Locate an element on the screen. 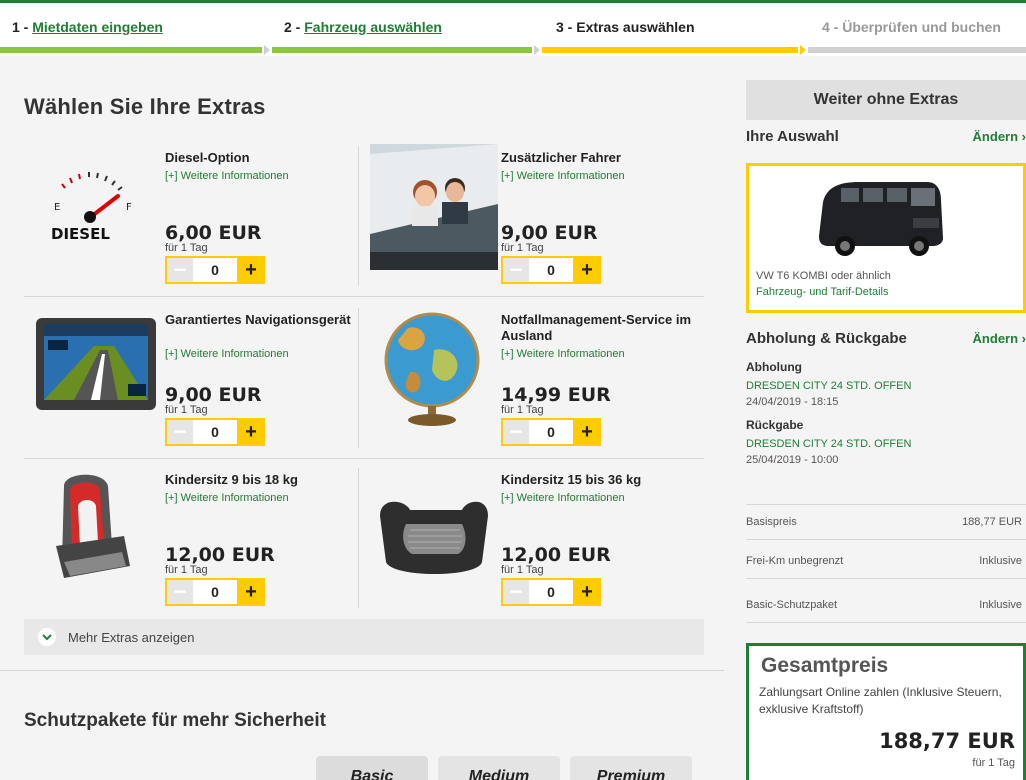 This screenshot has height=780, width=1026. extra-price: 6,00 EUR is located at coordinates (213, 233).